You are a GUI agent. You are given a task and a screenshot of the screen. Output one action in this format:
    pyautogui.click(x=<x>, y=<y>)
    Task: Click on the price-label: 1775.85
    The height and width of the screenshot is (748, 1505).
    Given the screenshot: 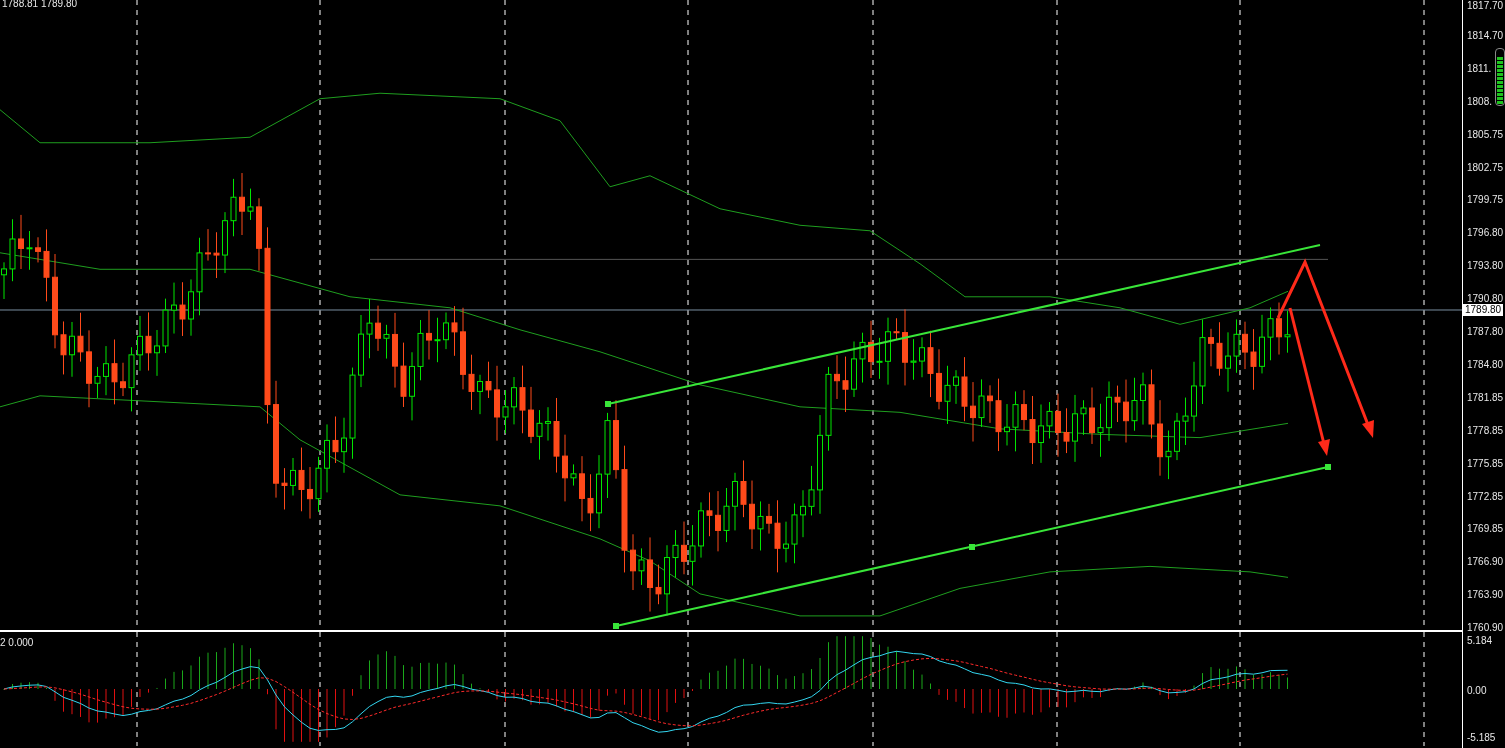 What is the action you would take?
    pyautogui.click(x=1485, y=463)
    